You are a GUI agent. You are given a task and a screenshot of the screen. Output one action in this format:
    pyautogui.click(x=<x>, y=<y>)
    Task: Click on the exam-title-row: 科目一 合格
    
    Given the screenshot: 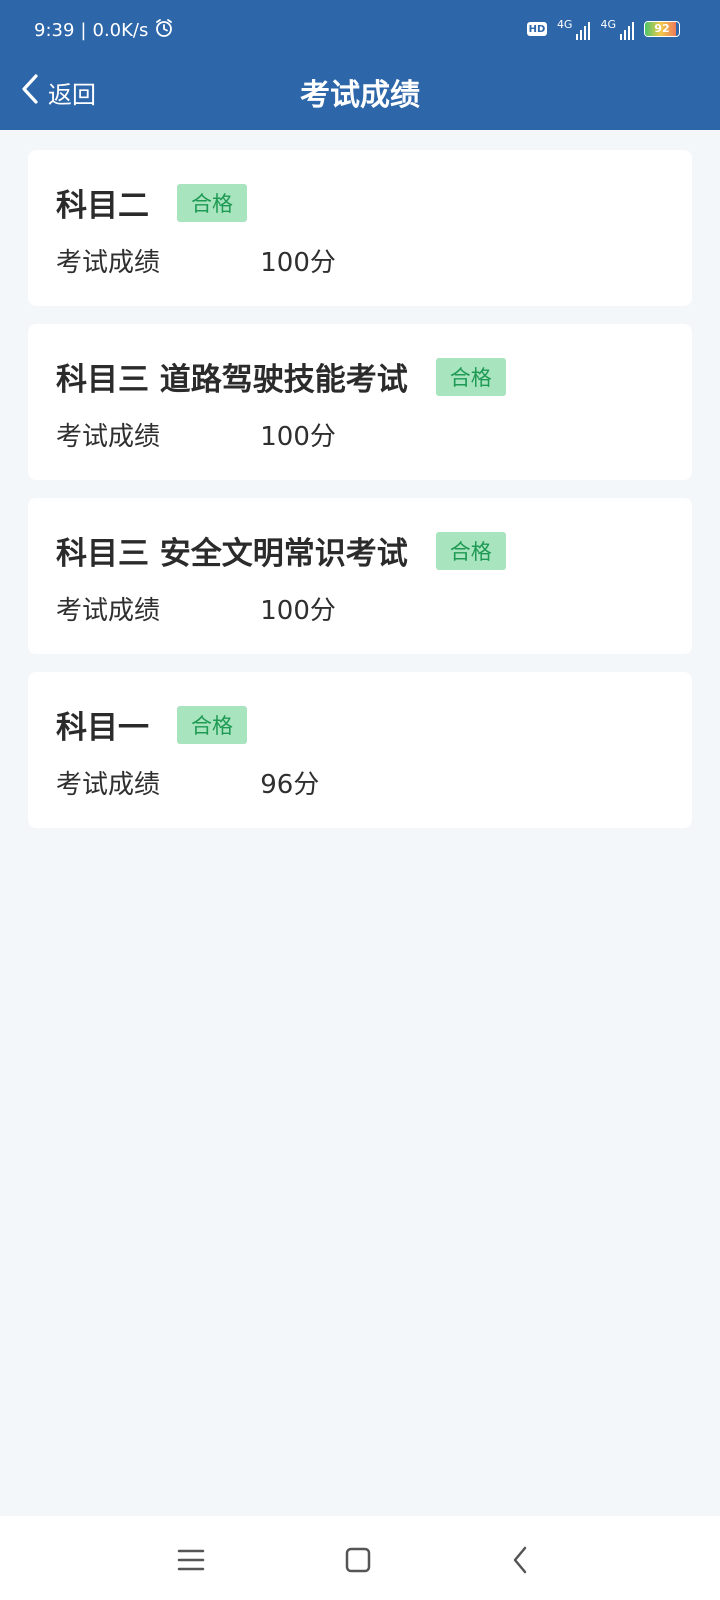 What is the action you would take?
    pyautogui.click(x=151, y=724)
    